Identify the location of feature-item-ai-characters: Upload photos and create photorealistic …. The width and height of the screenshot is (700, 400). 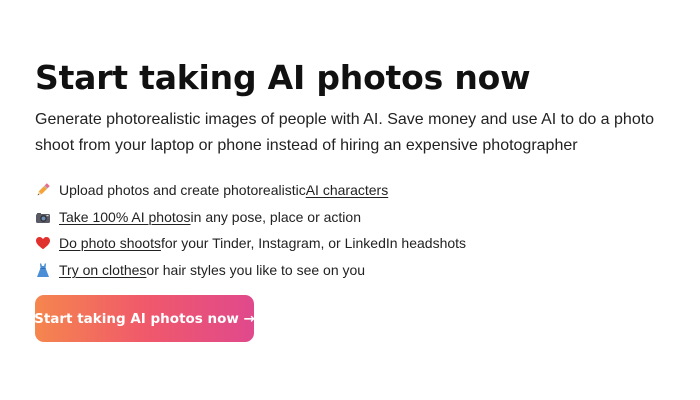
(355, 190).